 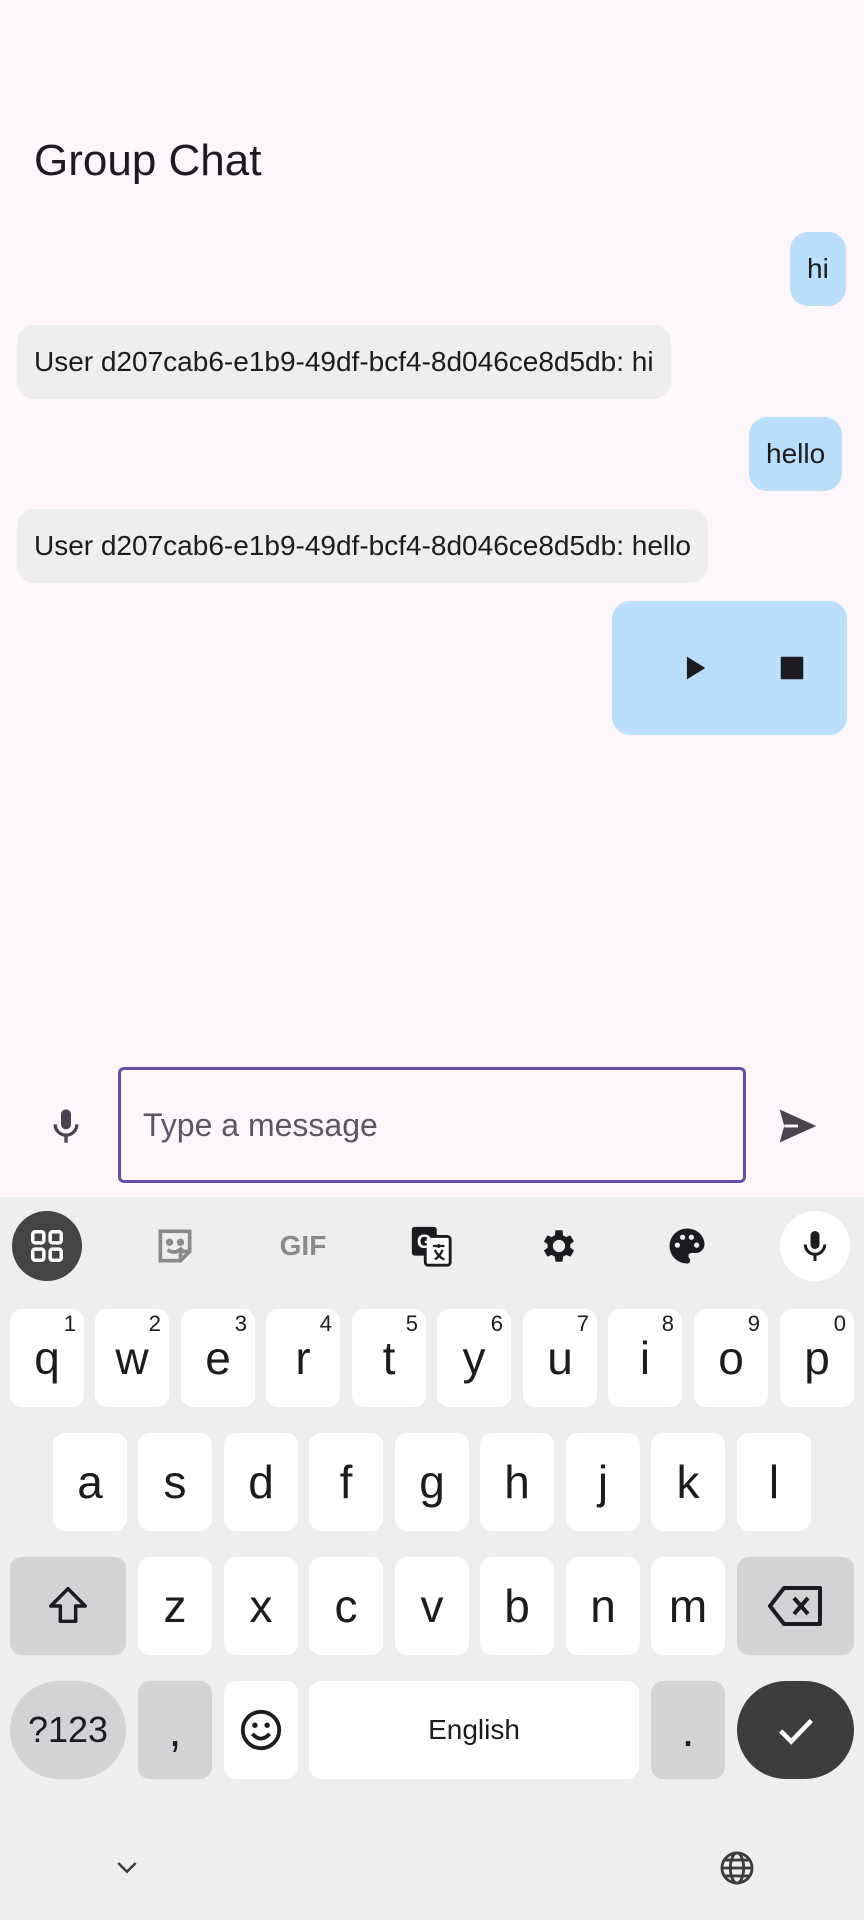 I want to click on voice-input-button, so click(x=815, y=1246).